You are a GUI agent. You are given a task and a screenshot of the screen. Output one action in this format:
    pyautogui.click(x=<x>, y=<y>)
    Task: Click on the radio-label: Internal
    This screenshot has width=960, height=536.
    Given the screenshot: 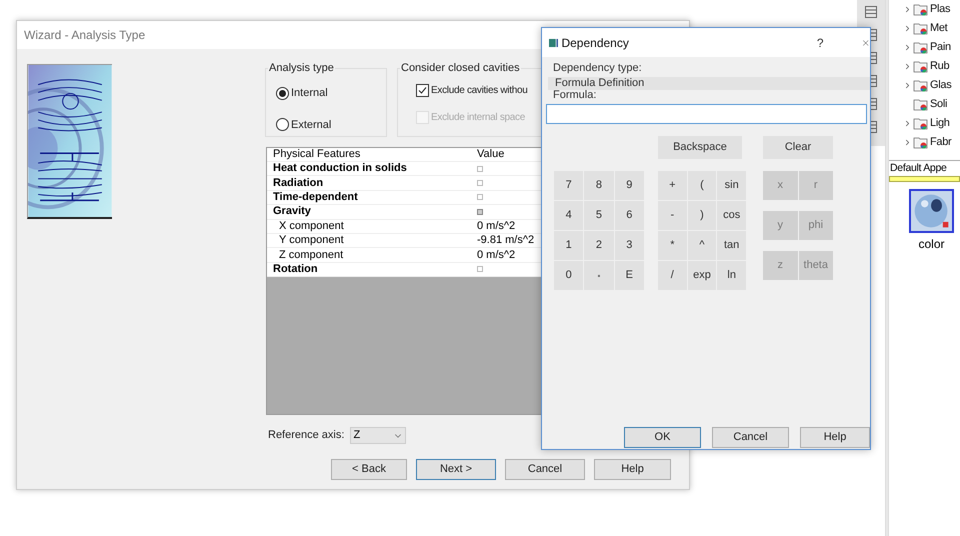 What is the action you would take?
    pyautogui.click(x=309, y=93)
    